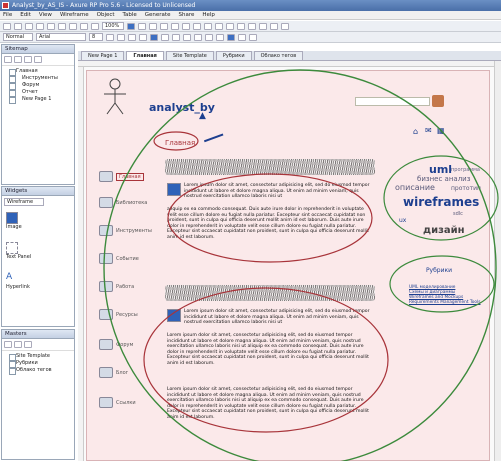 This screenshot has height=461, width=501. I want to click on annotation-ellipse-green-rubrics, so click(442, 284).